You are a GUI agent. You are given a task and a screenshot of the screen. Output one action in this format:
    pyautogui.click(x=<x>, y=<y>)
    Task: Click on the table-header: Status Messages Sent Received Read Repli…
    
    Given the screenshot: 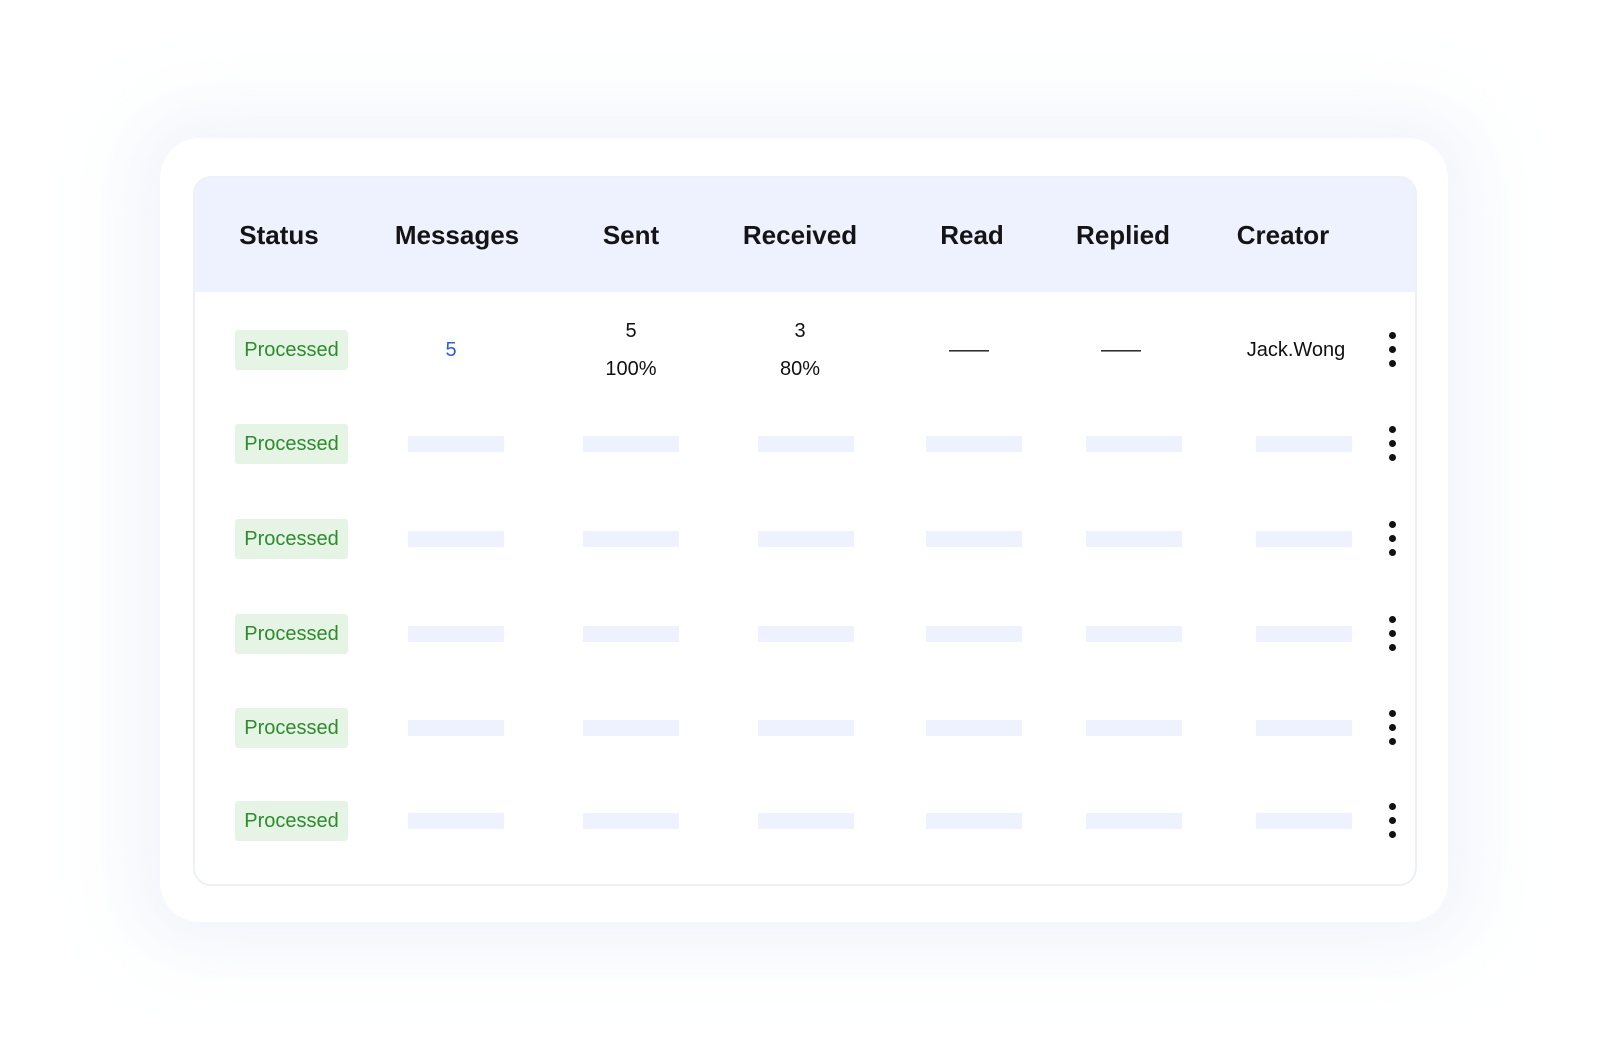 What is the action you would take?
    pyautogui.click(x=805, y=235)
    